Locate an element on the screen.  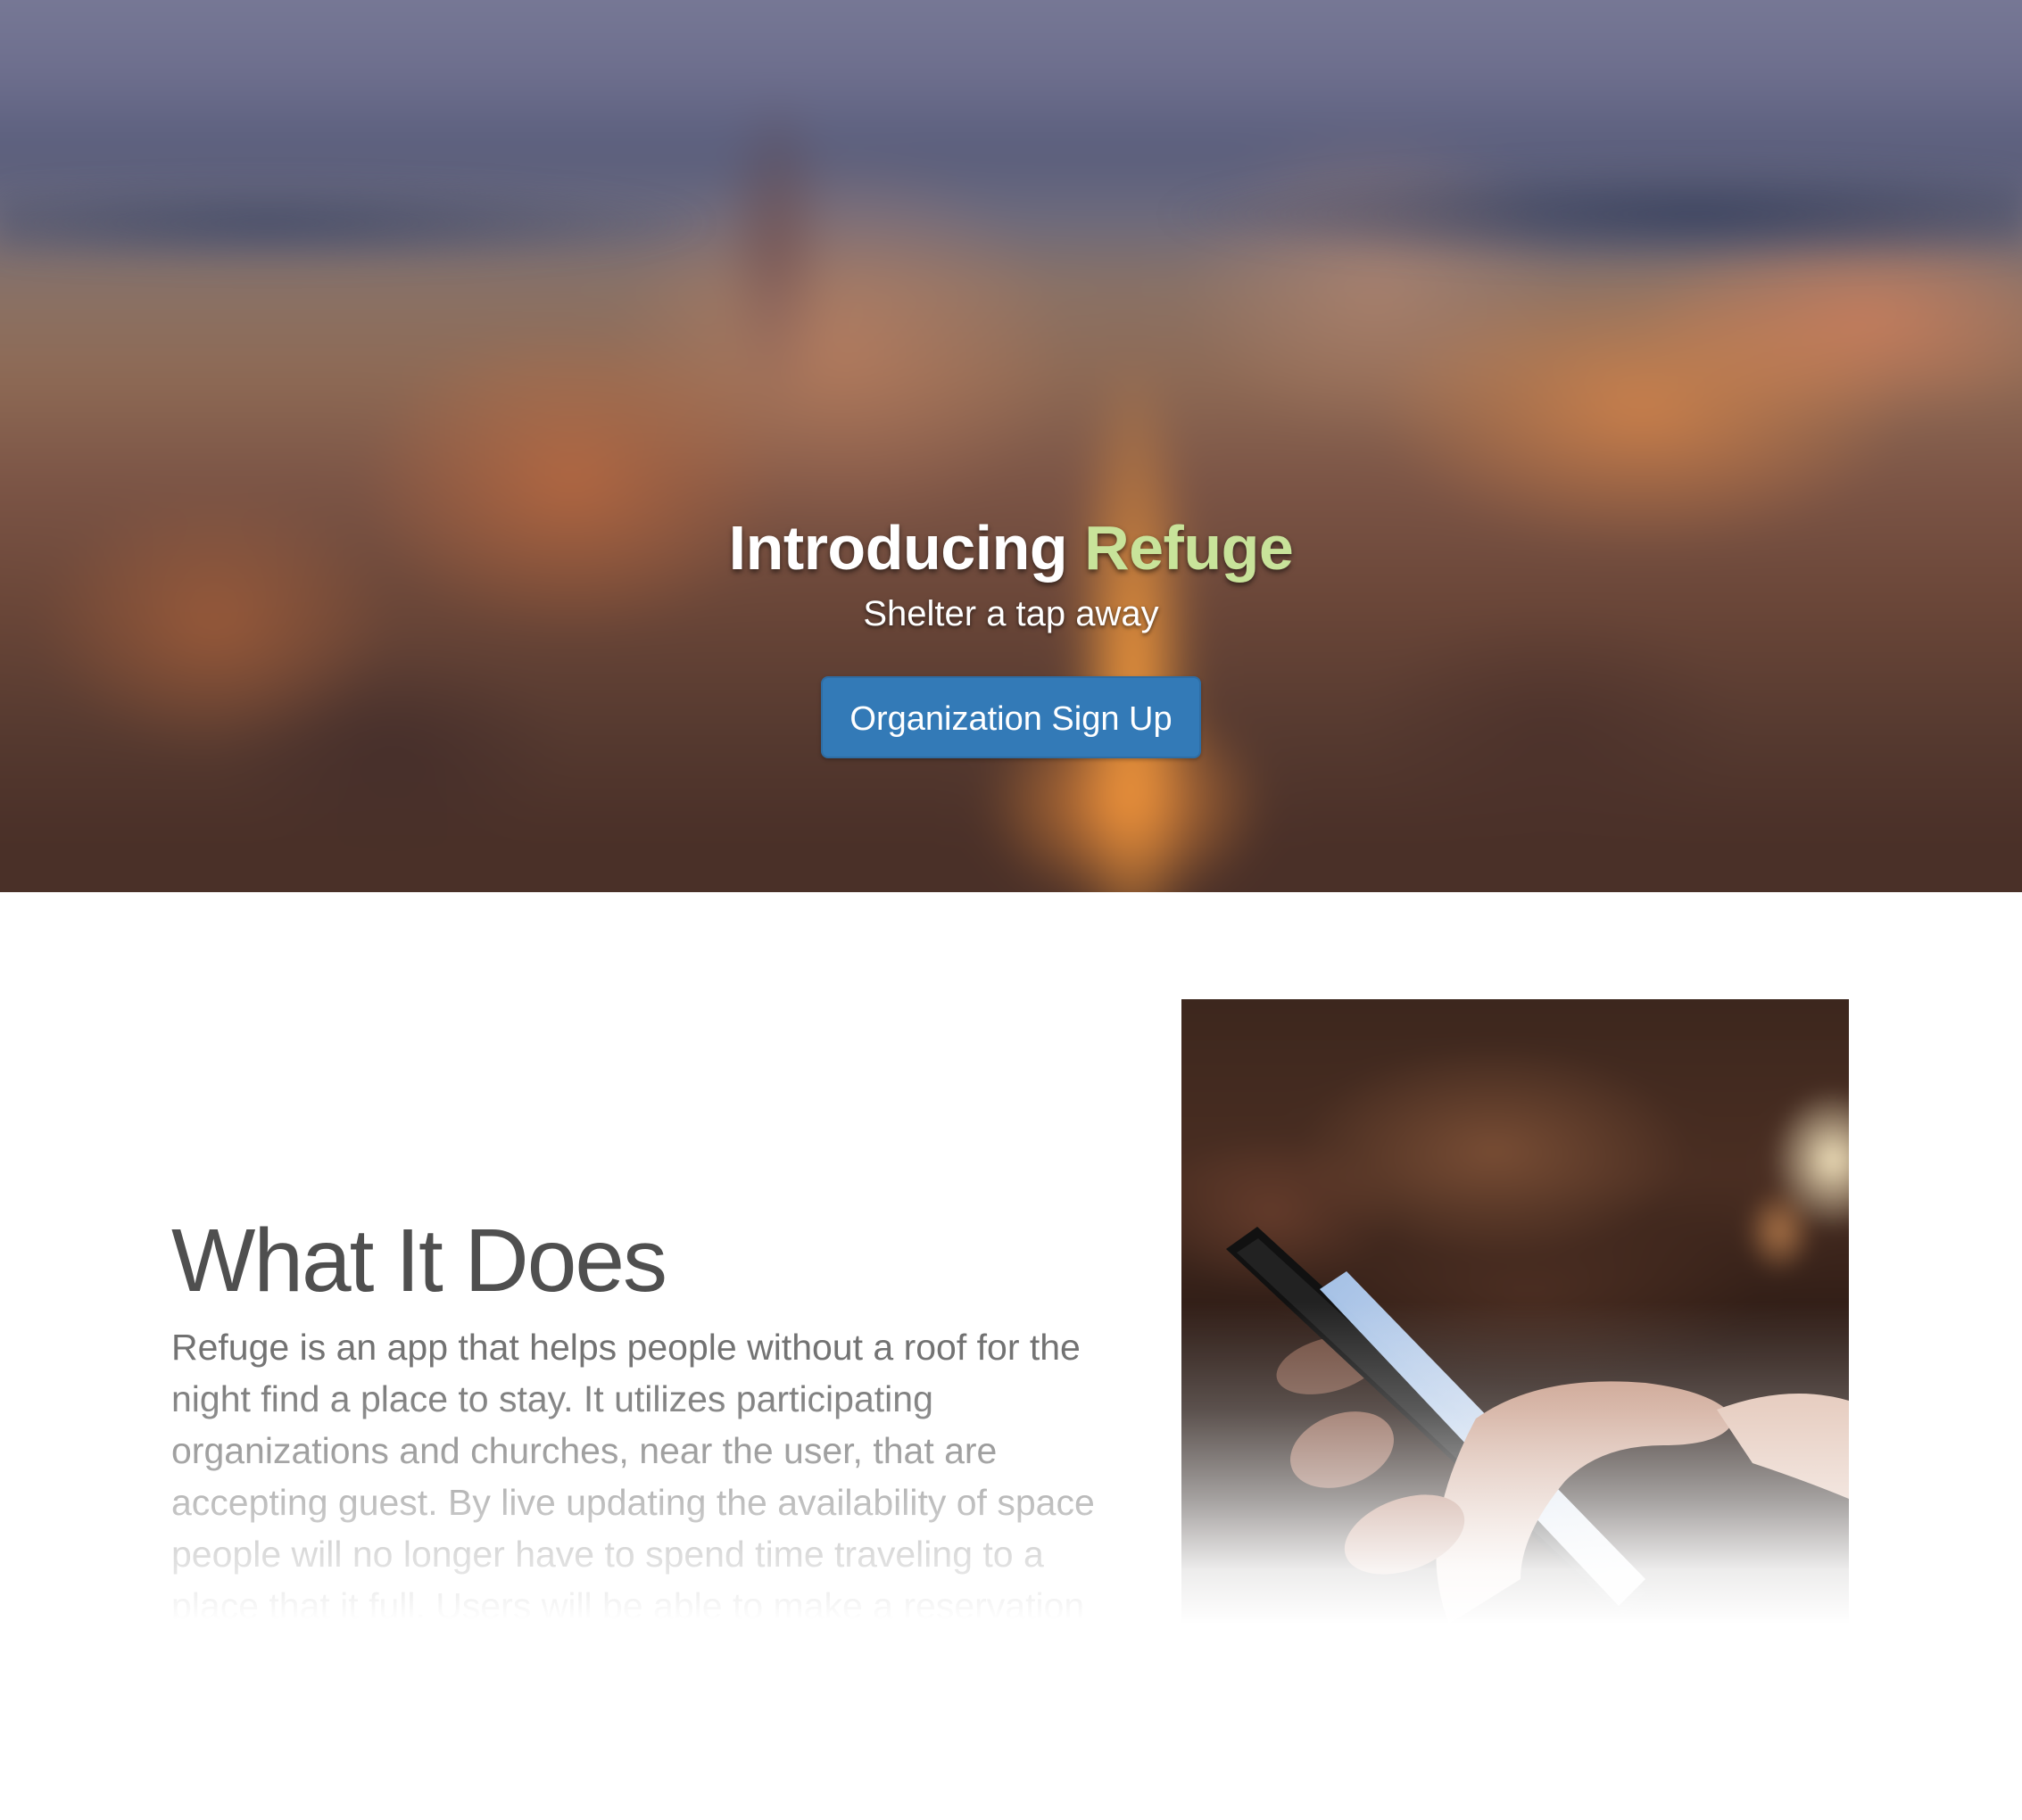
feature-heading: What It Does is located at coordinates (419, 1261).